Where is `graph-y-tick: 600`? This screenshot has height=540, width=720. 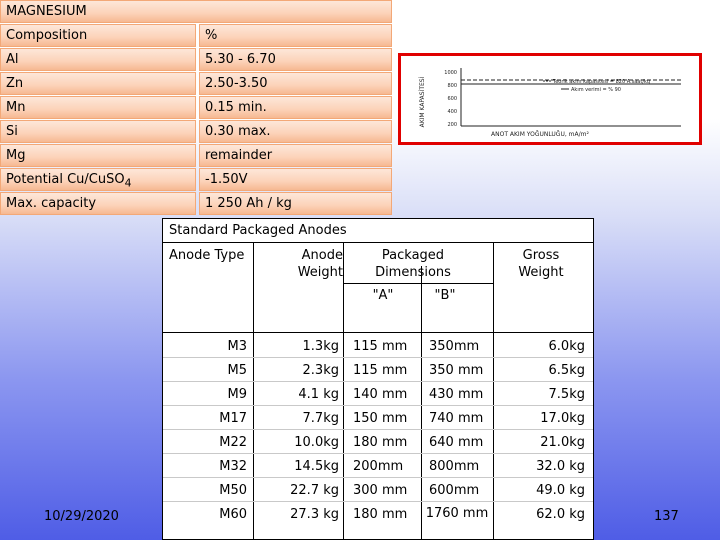
graph-y-tick: 600 is located at coordinates (452, 99).